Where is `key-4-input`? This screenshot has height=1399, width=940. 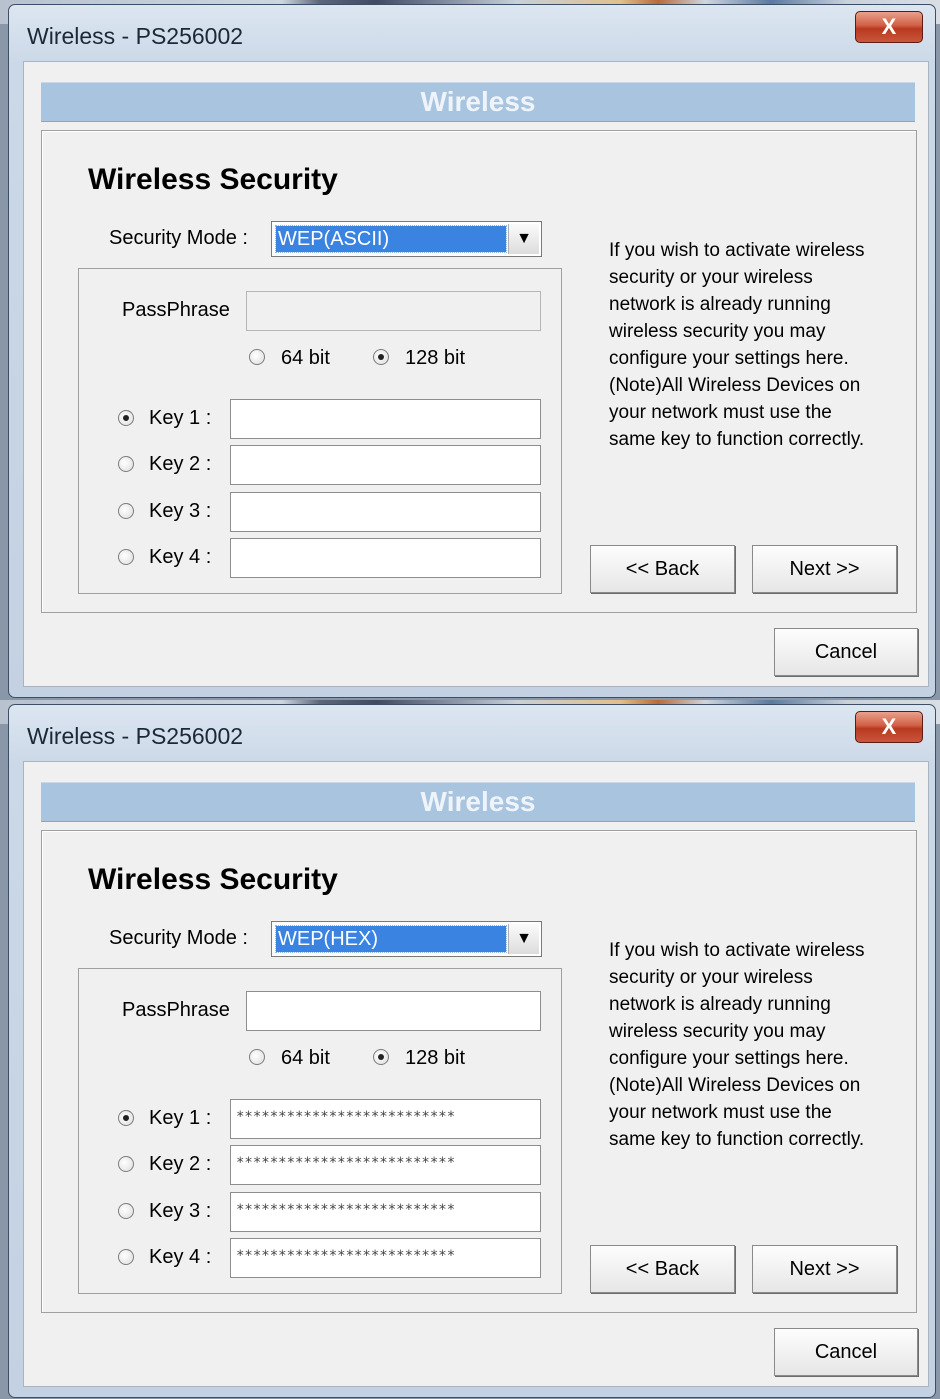
key-4-input is located at coordinates (385, 558).